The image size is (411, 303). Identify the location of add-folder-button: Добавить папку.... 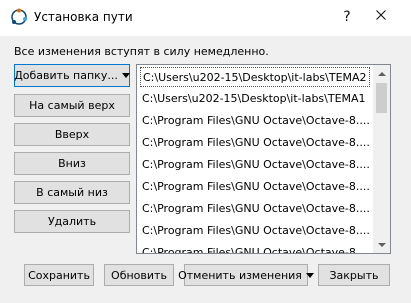
(72, 75).